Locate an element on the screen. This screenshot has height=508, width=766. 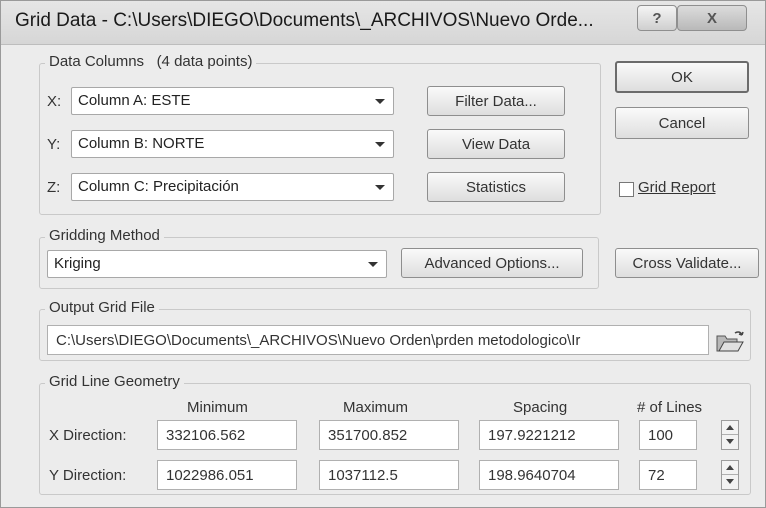
x-direction-label: X Direction: is located at coordinates (88, 435).